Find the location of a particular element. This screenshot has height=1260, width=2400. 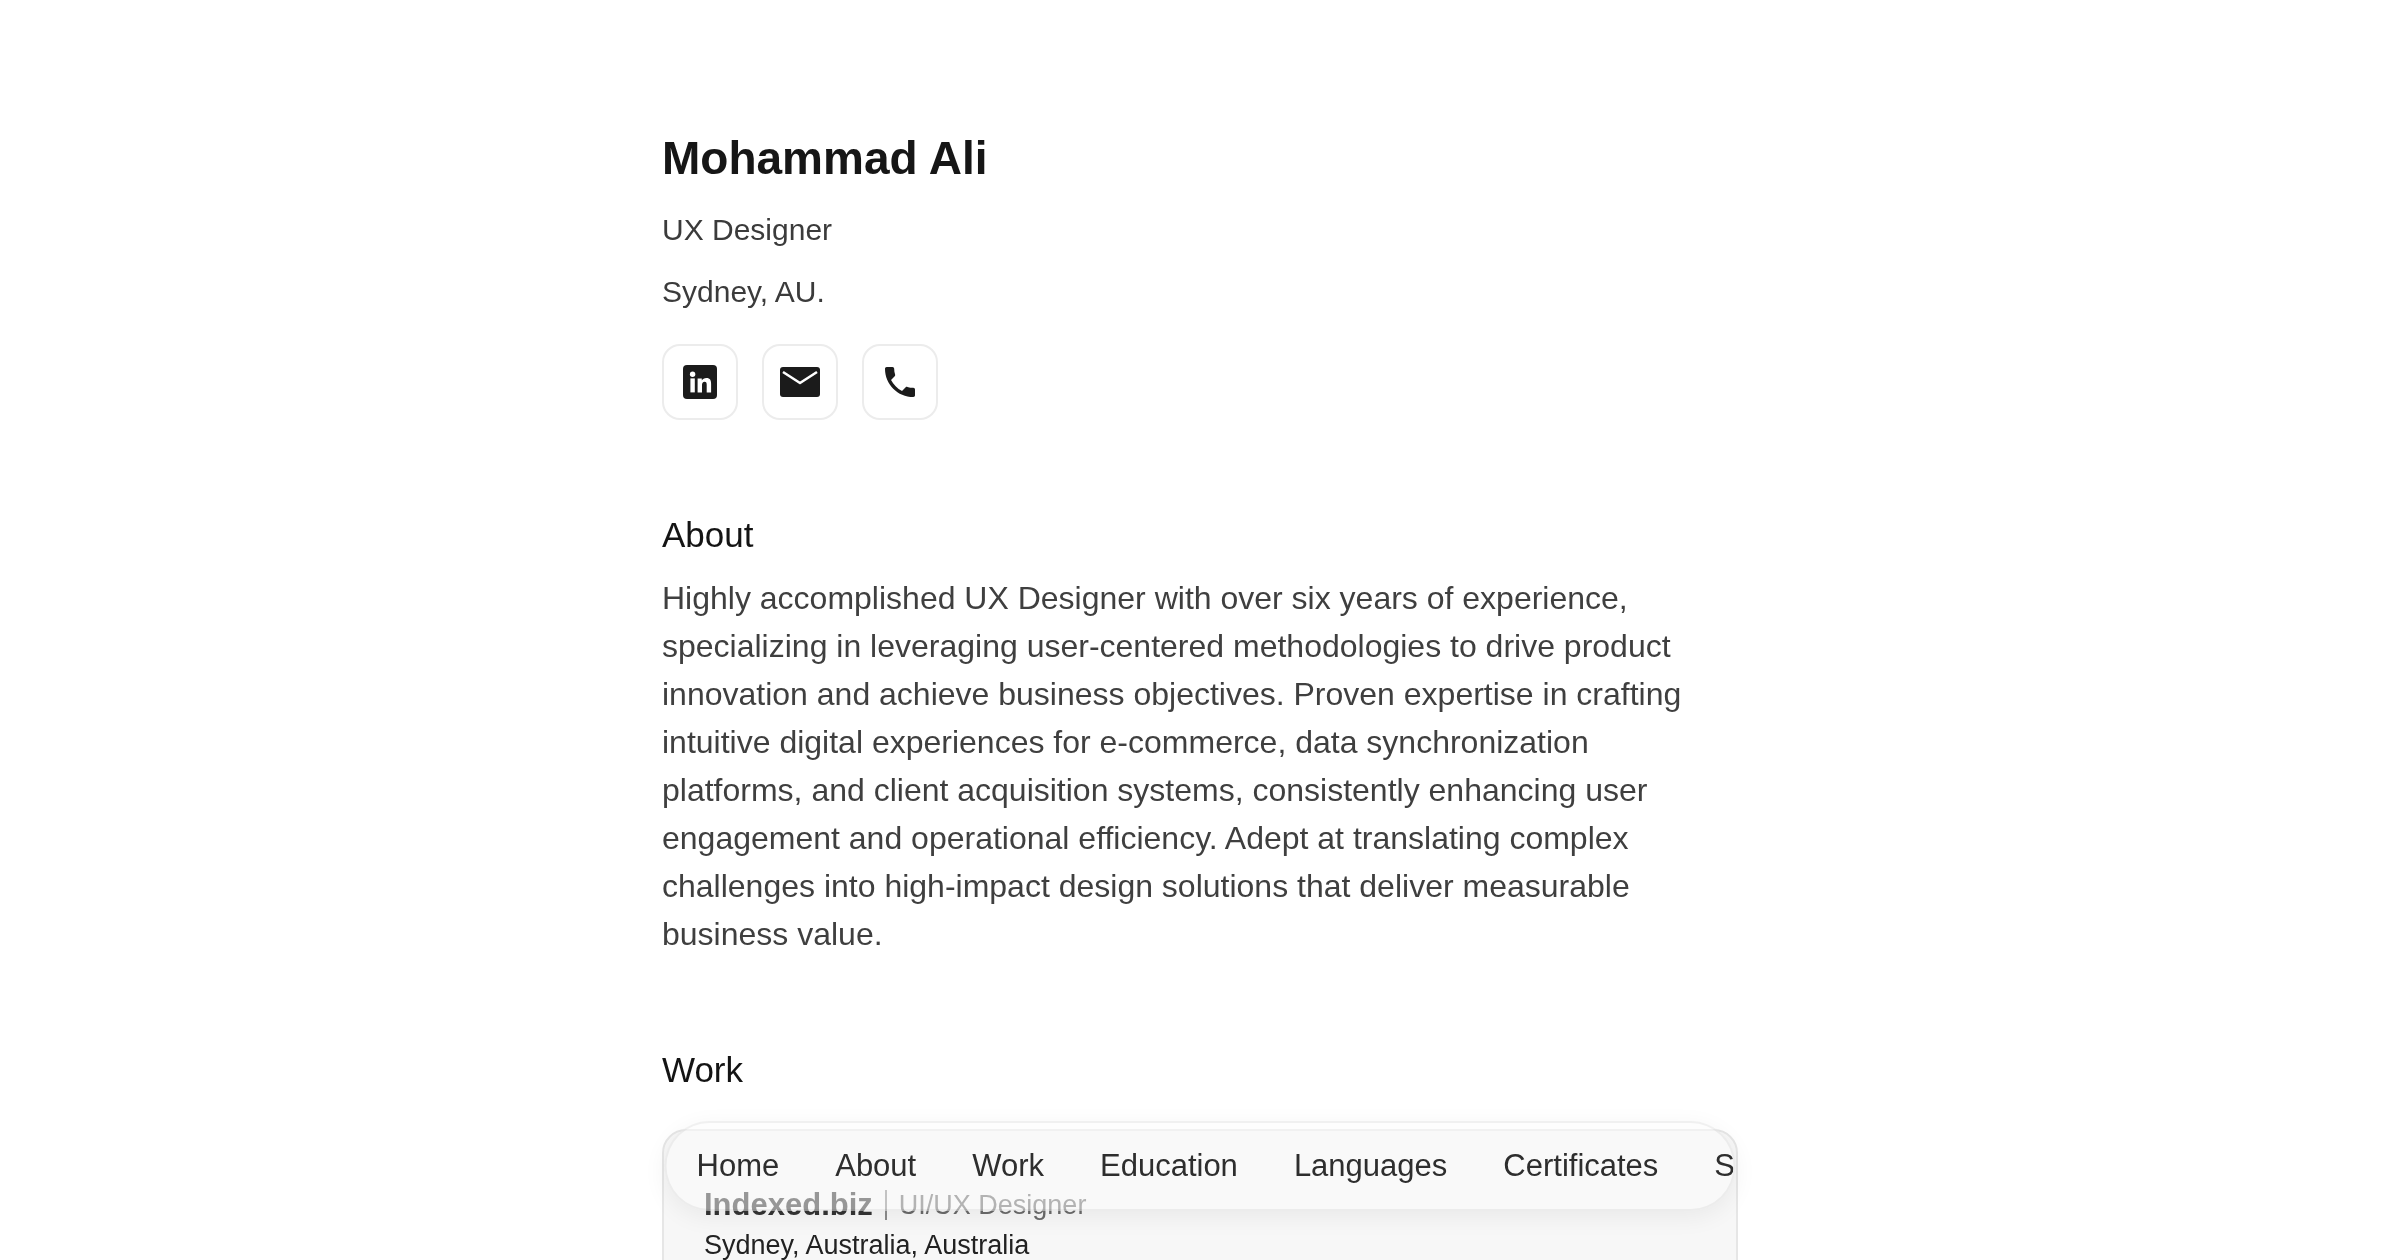

linkedin-link is located at coordinates (700, 382).